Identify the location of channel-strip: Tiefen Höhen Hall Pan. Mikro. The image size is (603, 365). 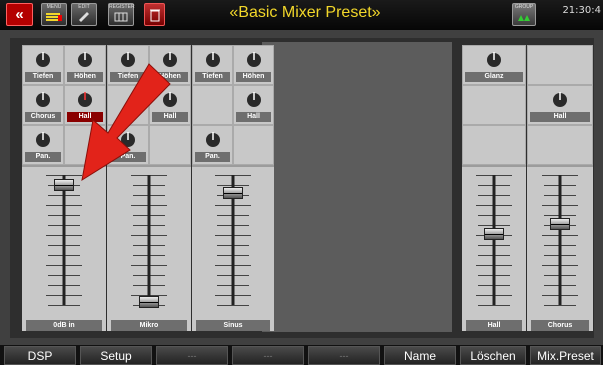
(149, 188).